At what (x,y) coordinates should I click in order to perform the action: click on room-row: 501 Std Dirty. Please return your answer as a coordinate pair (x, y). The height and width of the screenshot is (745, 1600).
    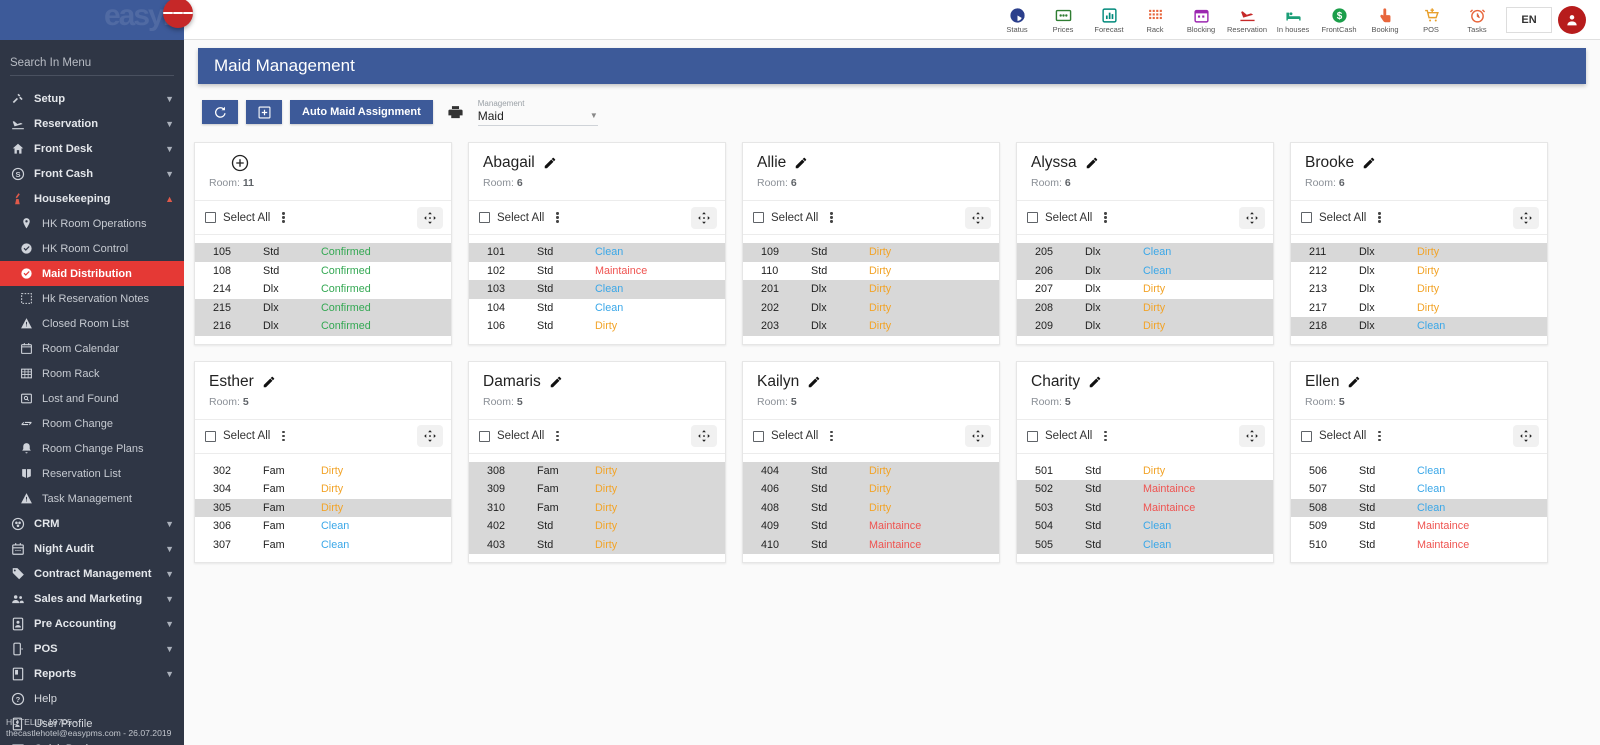
    Looking at the image, I should click on (1145, 471).